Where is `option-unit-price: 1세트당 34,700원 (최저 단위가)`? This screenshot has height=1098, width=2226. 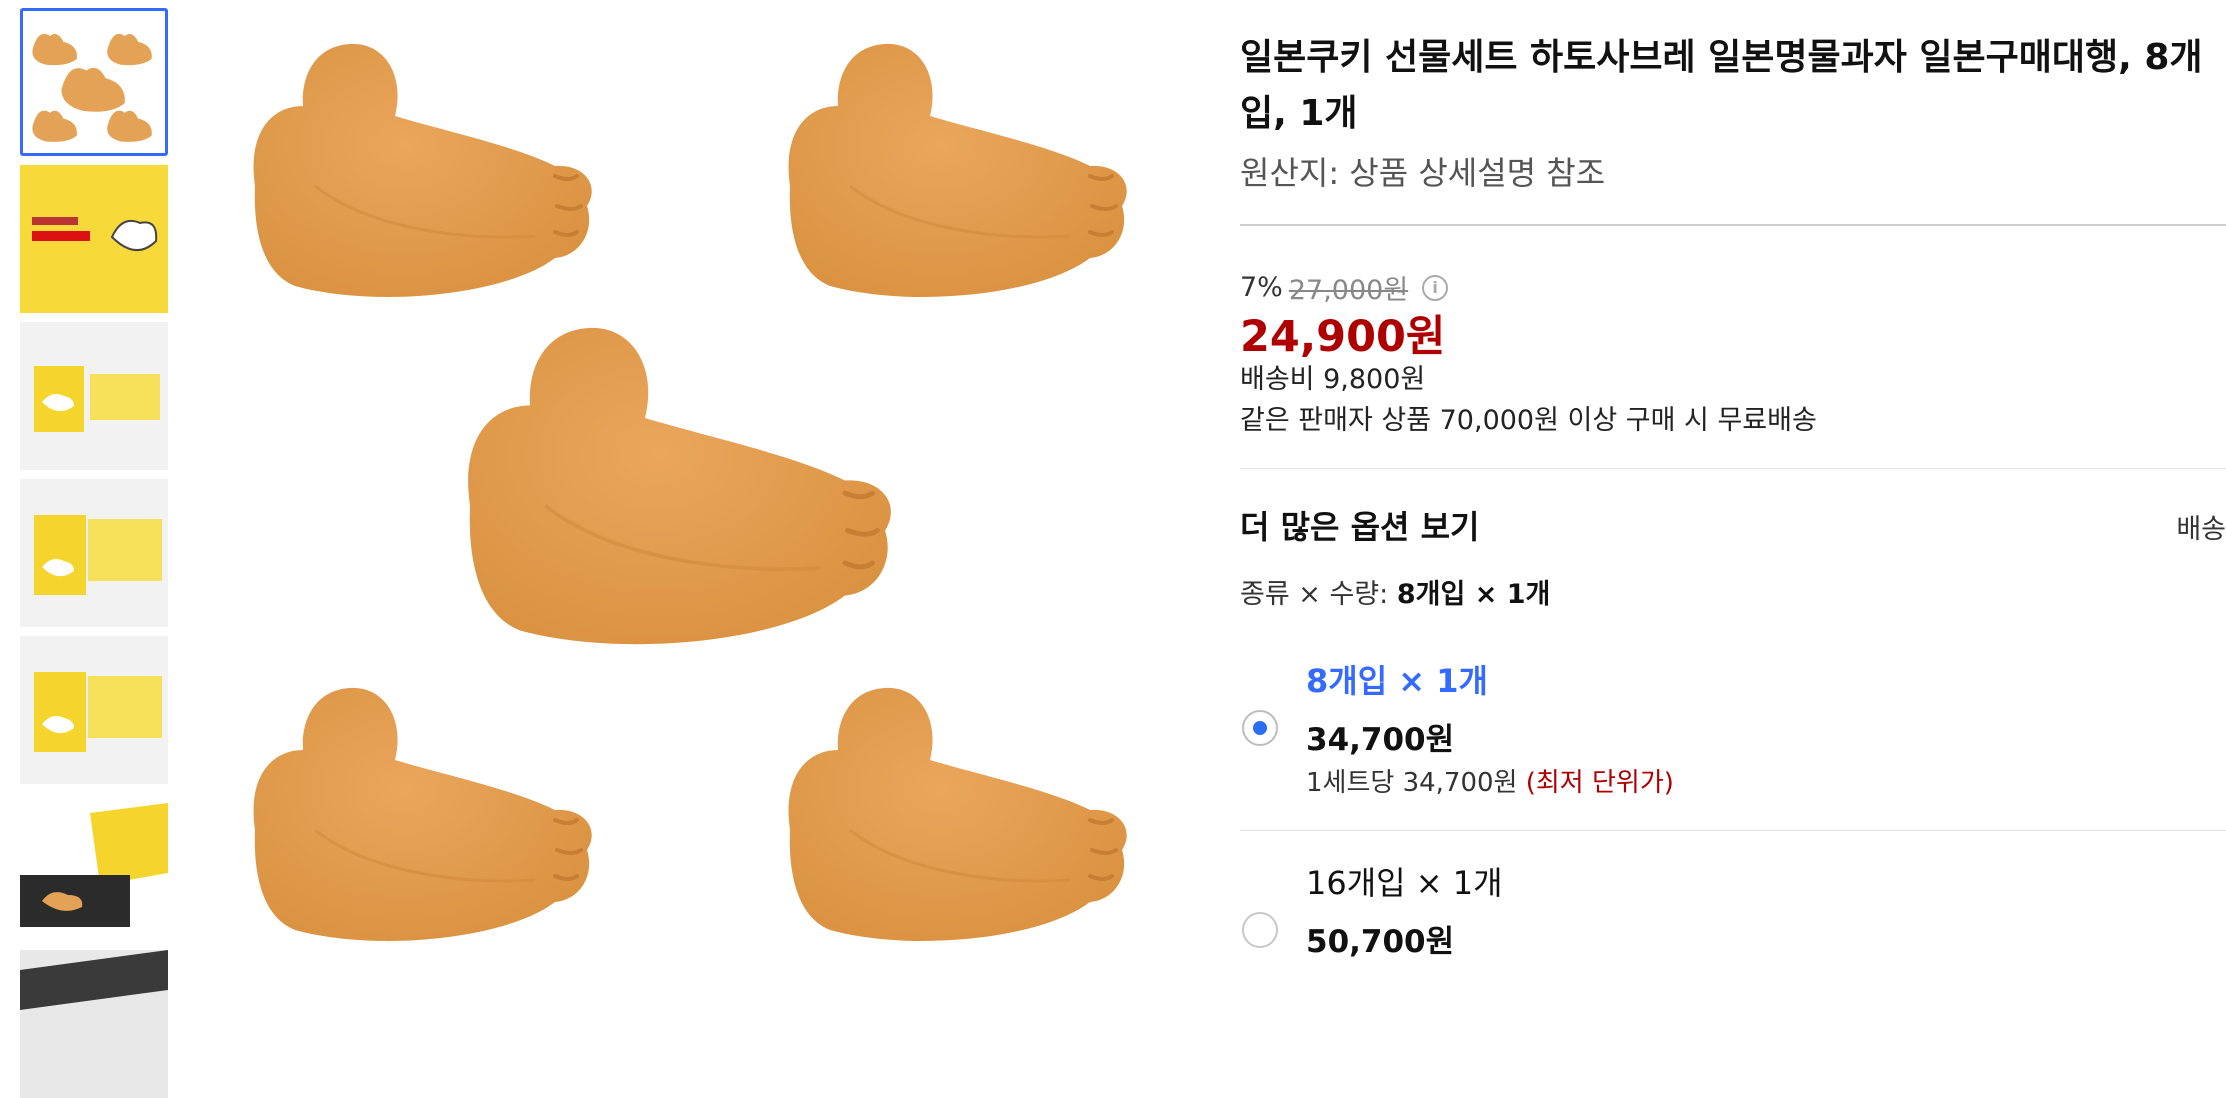 option-unit-price: 1세트당 34,700원 (최저 단위가) is located at coordinates (1490, 780).